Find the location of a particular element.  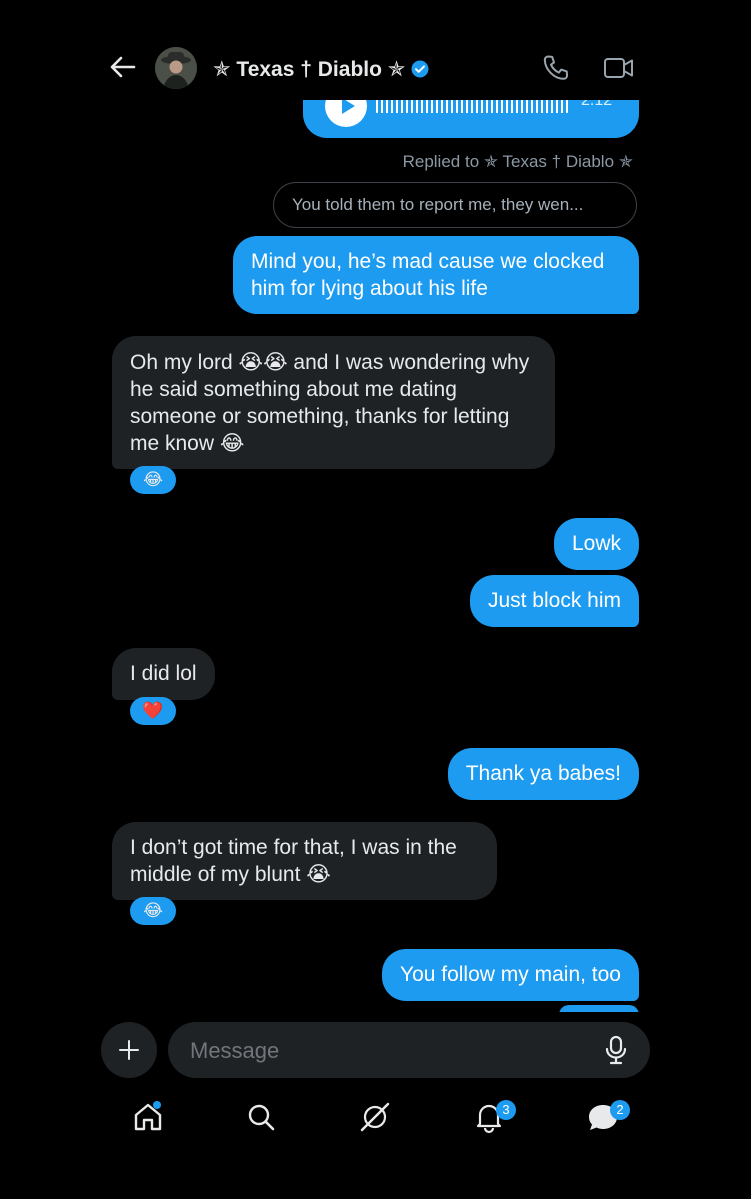

reaction-badge: ❤️ is located at coordinates (153, 711).